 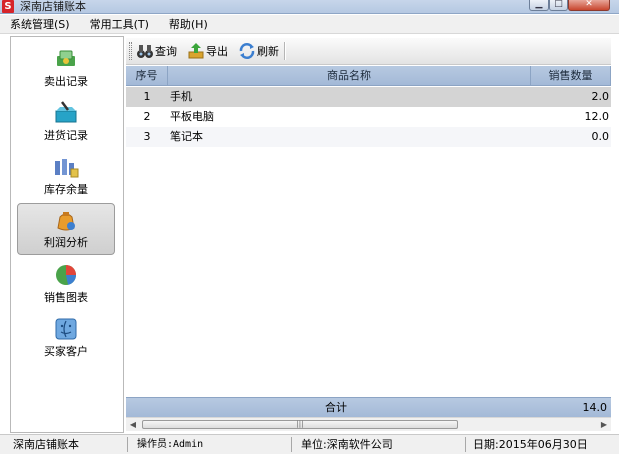 I want to click on column-header-no: 序号, so click(x=147, y=76).